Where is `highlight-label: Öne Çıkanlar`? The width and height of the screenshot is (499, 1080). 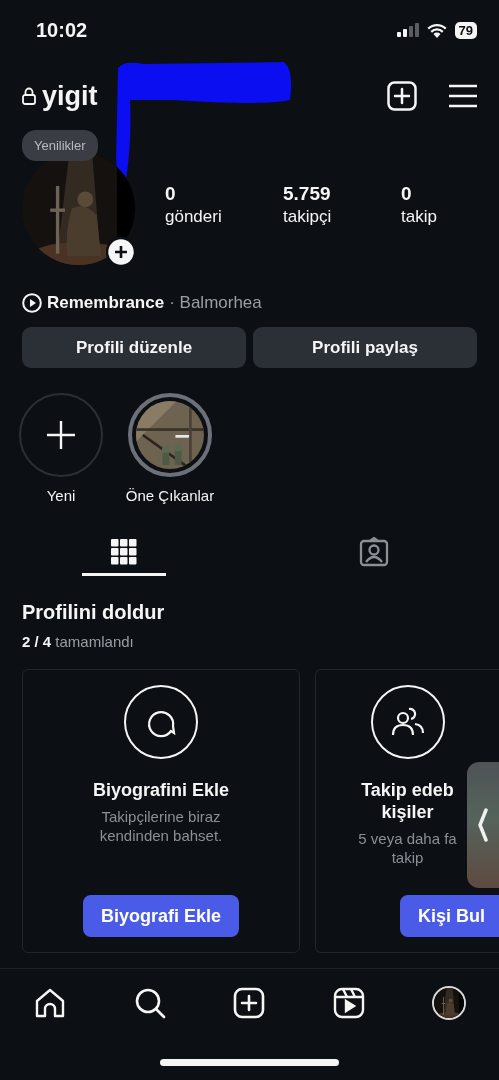 highlight-label: Öne Çıkanlar is located at coordinates (170, 495).